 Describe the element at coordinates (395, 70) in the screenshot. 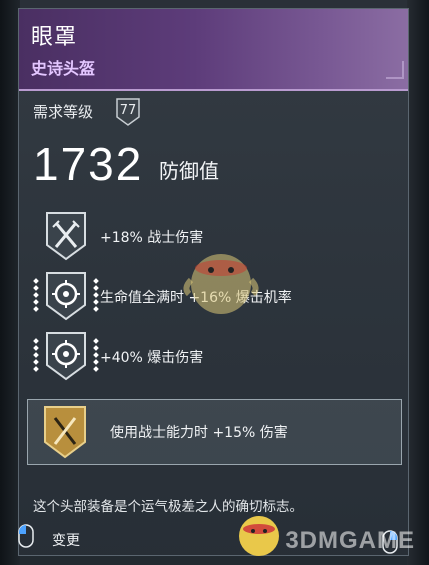

I see `header-corner-decoration` at that location.